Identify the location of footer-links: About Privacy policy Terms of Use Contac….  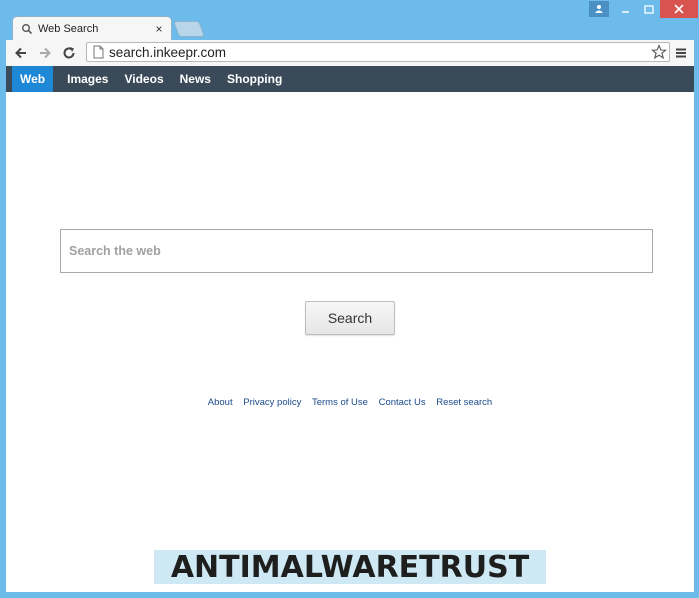
(350, 402).